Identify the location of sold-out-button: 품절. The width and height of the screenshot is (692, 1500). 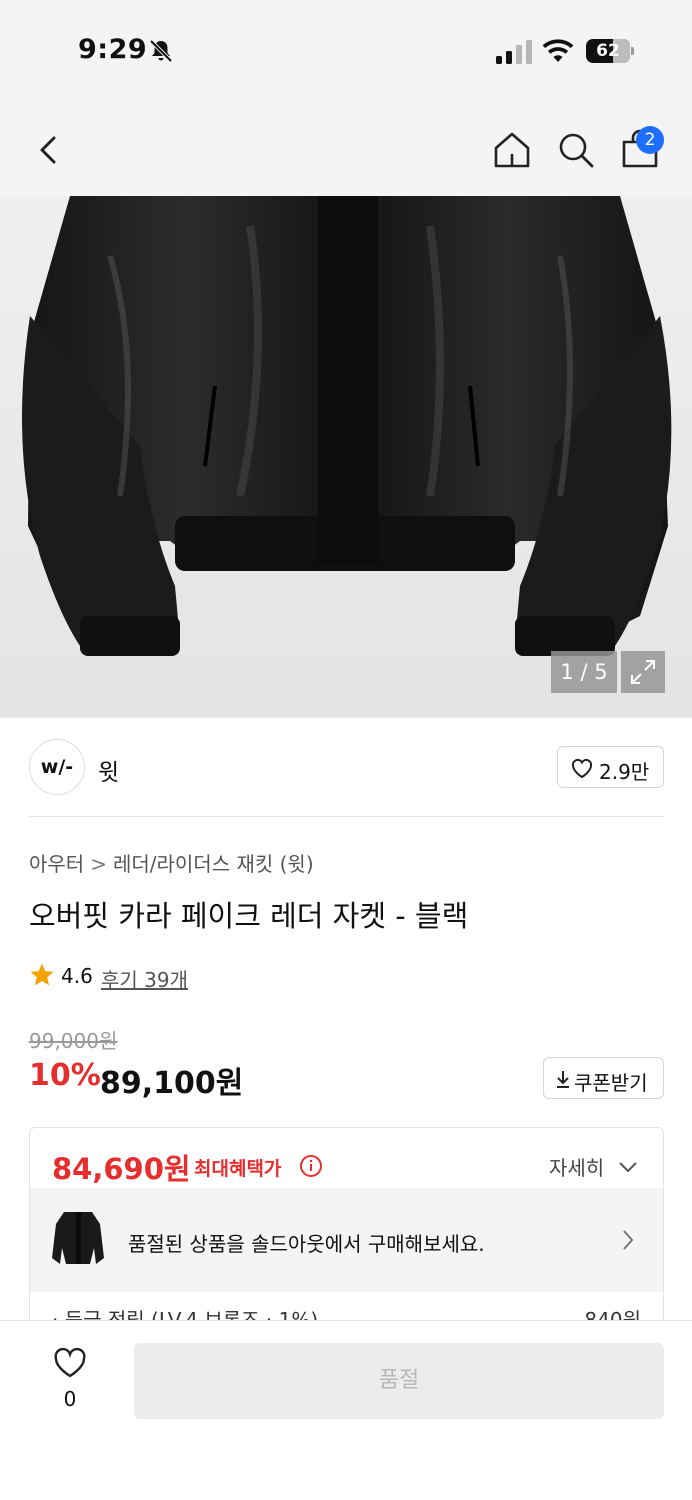
(399, 1381).